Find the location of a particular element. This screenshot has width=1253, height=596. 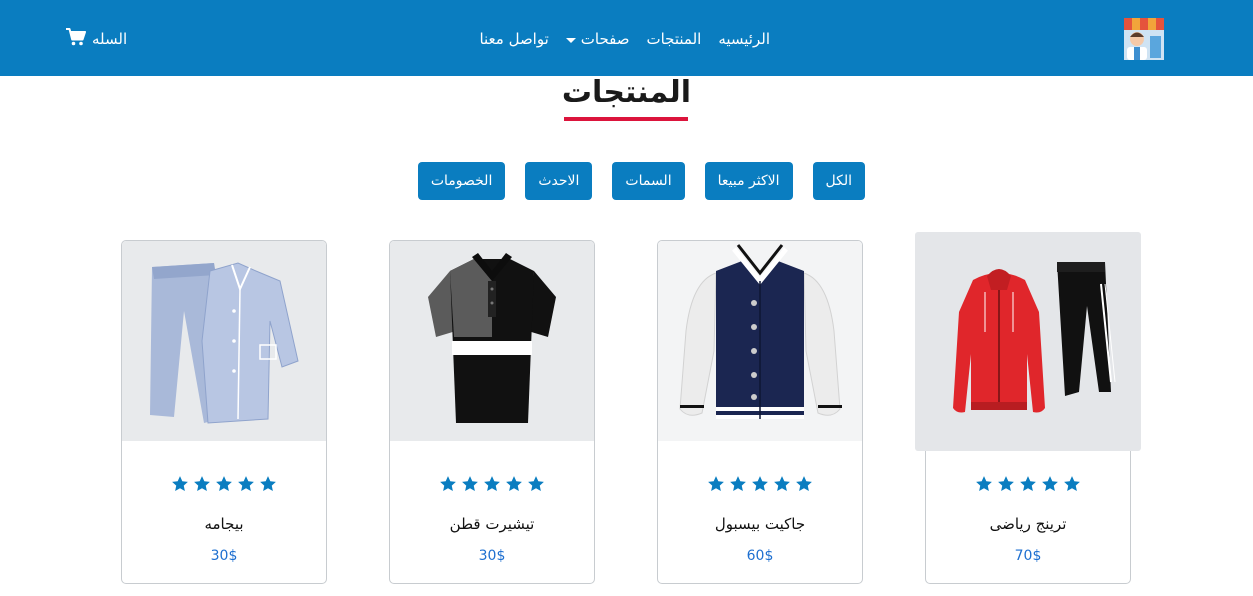

cart-label: السله is located at coordinates (110, 39).